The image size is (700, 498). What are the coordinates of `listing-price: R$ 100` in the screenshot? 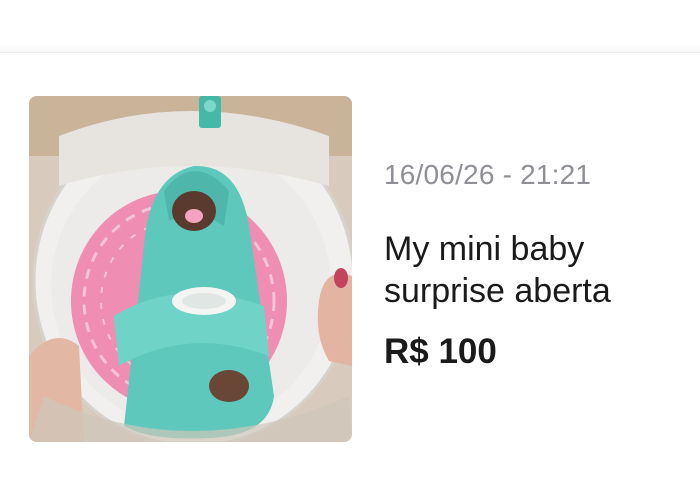 It's located at (440, 351).